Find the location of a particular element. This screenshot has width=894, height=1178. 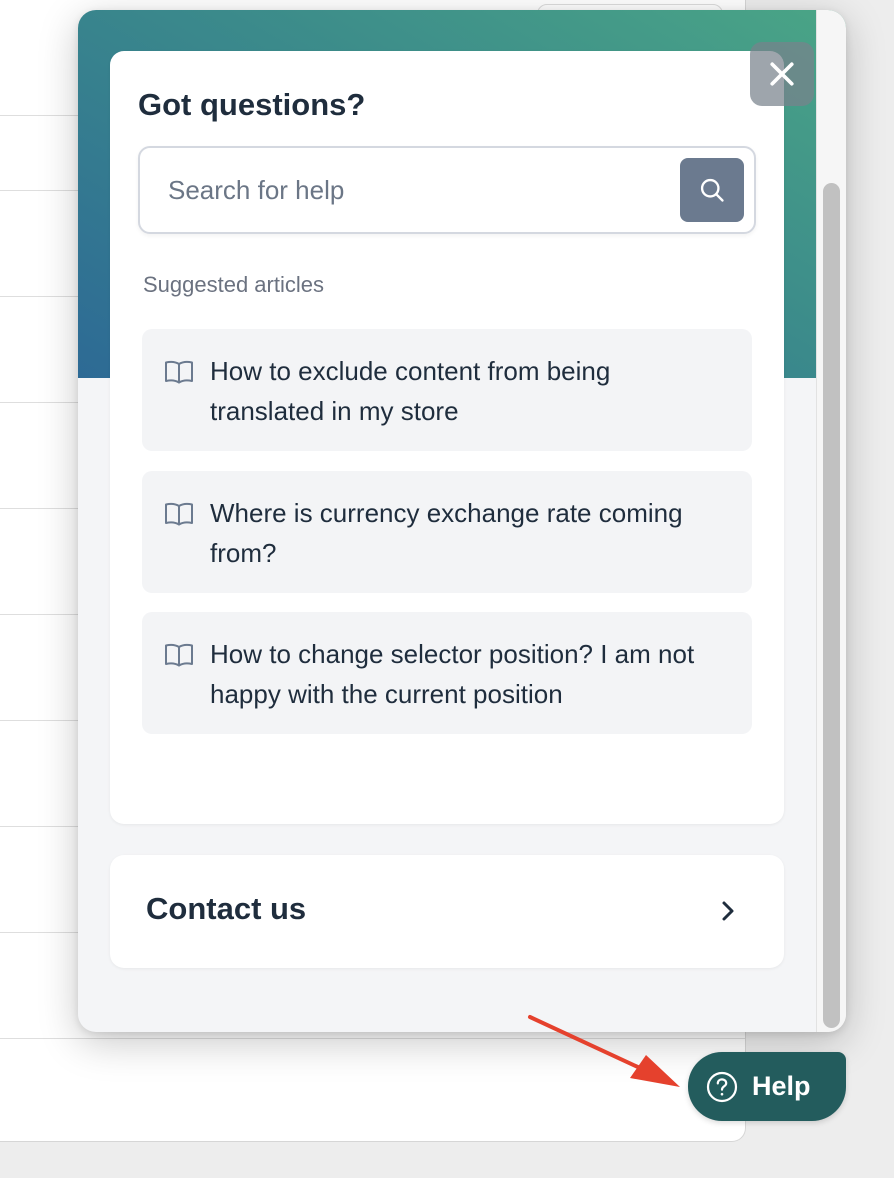

close-button is located at coordinates (782, 74).